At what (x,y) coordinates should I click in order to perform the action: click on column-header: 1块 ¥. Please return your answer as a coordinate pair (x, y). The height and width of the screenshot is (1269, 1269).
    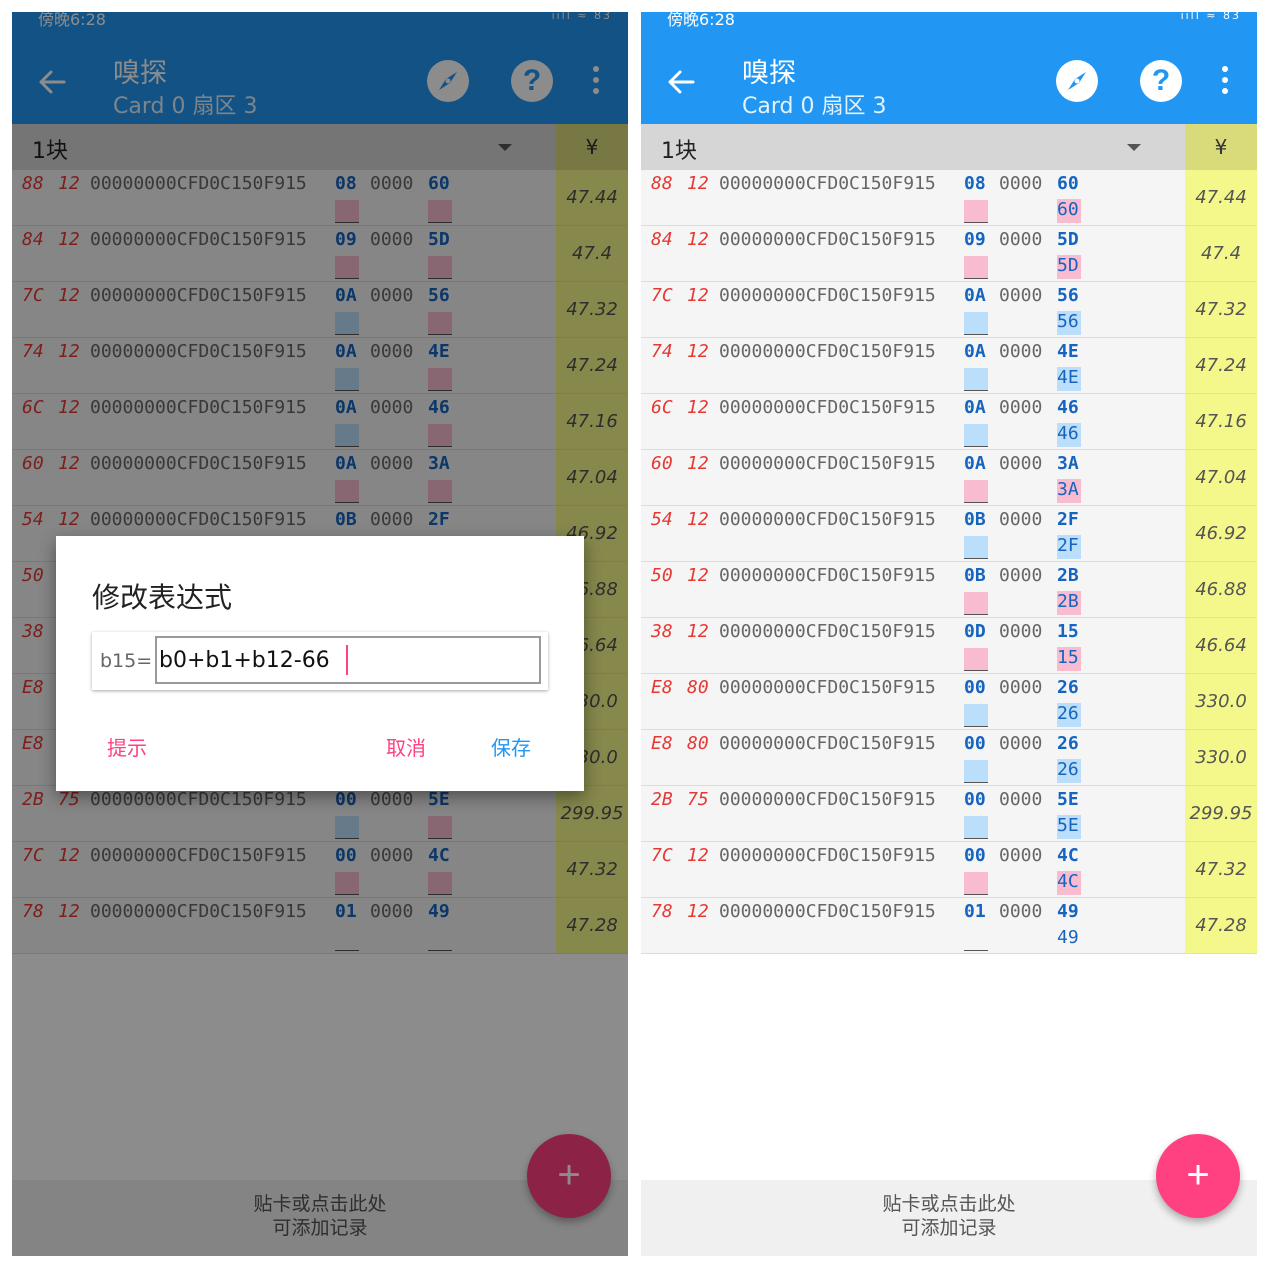
    Looking at the image, I should click on (949, 147).